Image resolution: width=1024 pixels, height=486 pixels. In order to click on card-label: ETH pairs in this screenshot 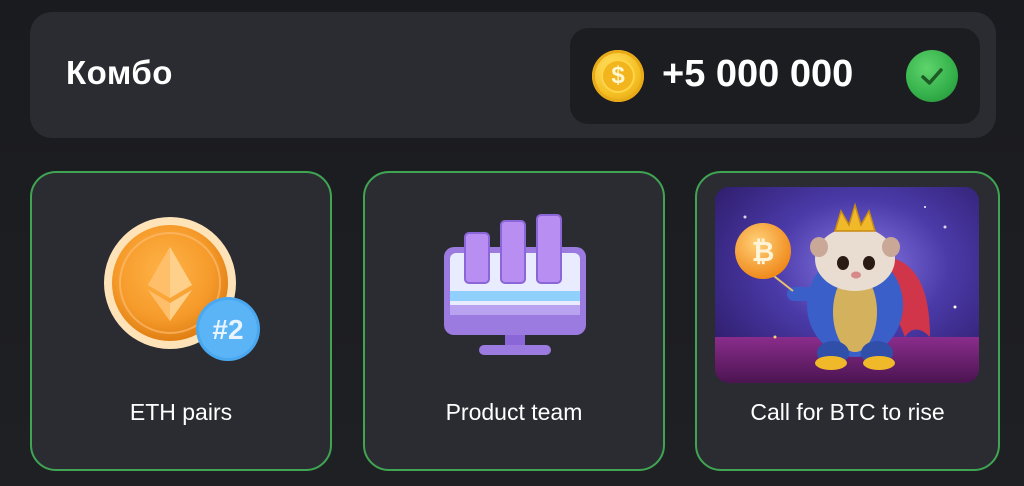, I will do `click(181, 412)`.